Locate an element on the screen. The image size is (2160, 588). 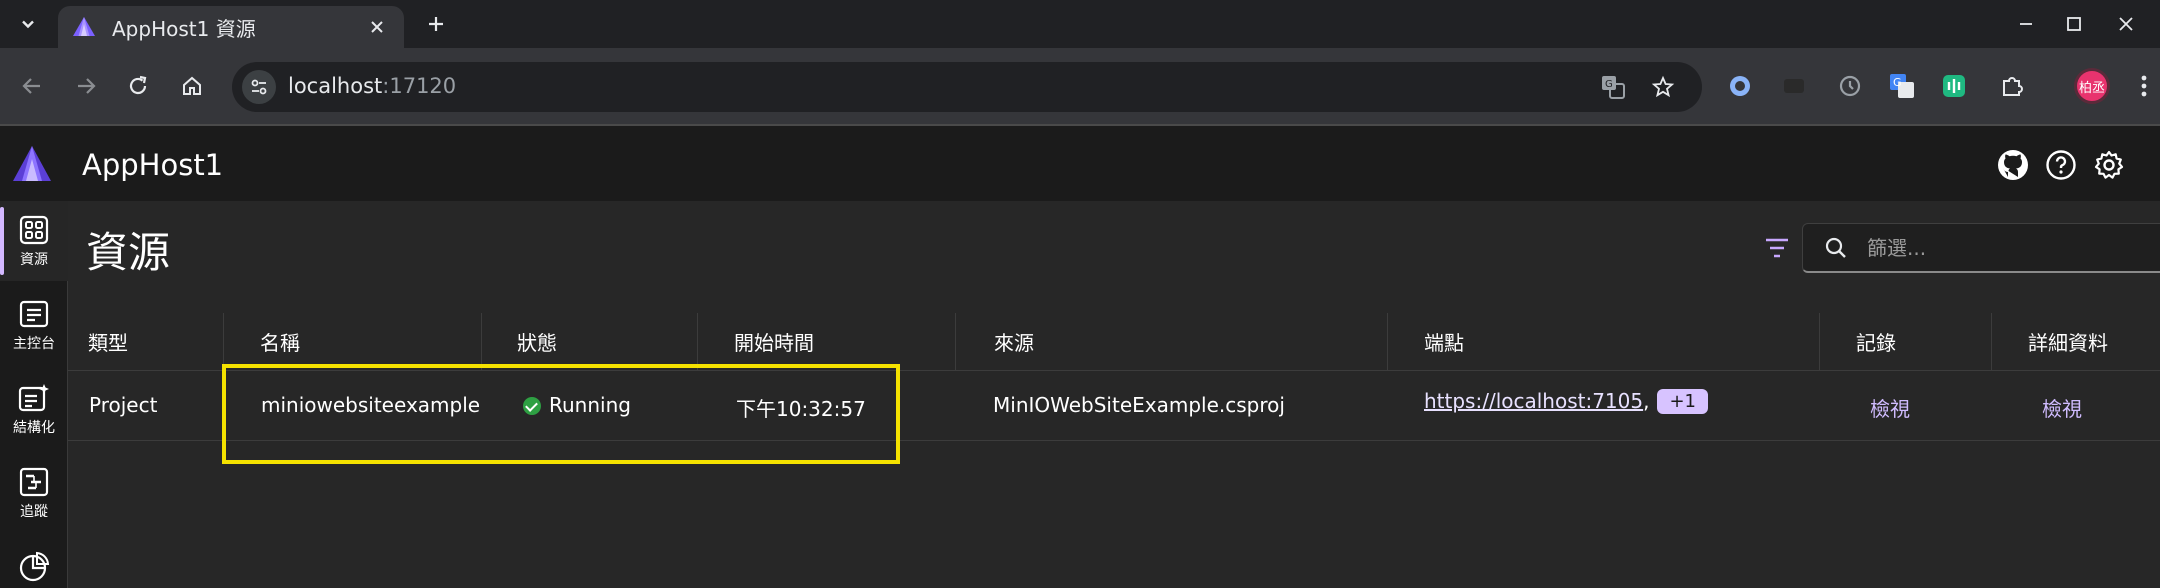
column-header-state: 狀態 is located at coordinates (537, 341).